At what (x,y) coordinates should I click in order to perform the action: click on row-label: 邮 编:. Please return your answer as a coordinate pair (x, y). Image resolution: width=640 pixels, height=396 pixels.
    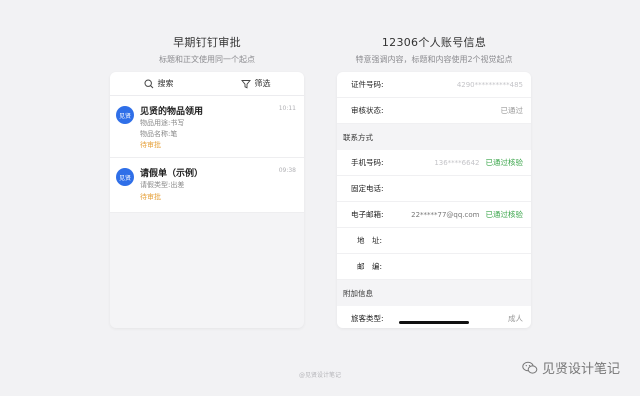
    Looking at the image, I should click on (370, 266).